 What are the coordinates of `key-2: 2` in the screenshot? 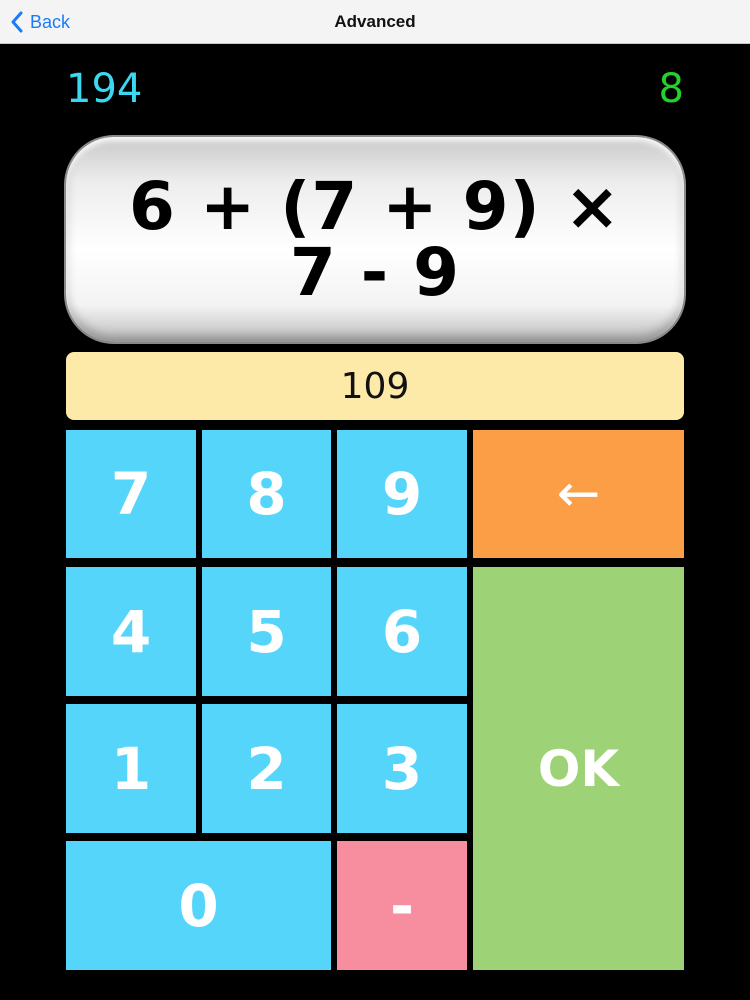 It's located at (266, 768).